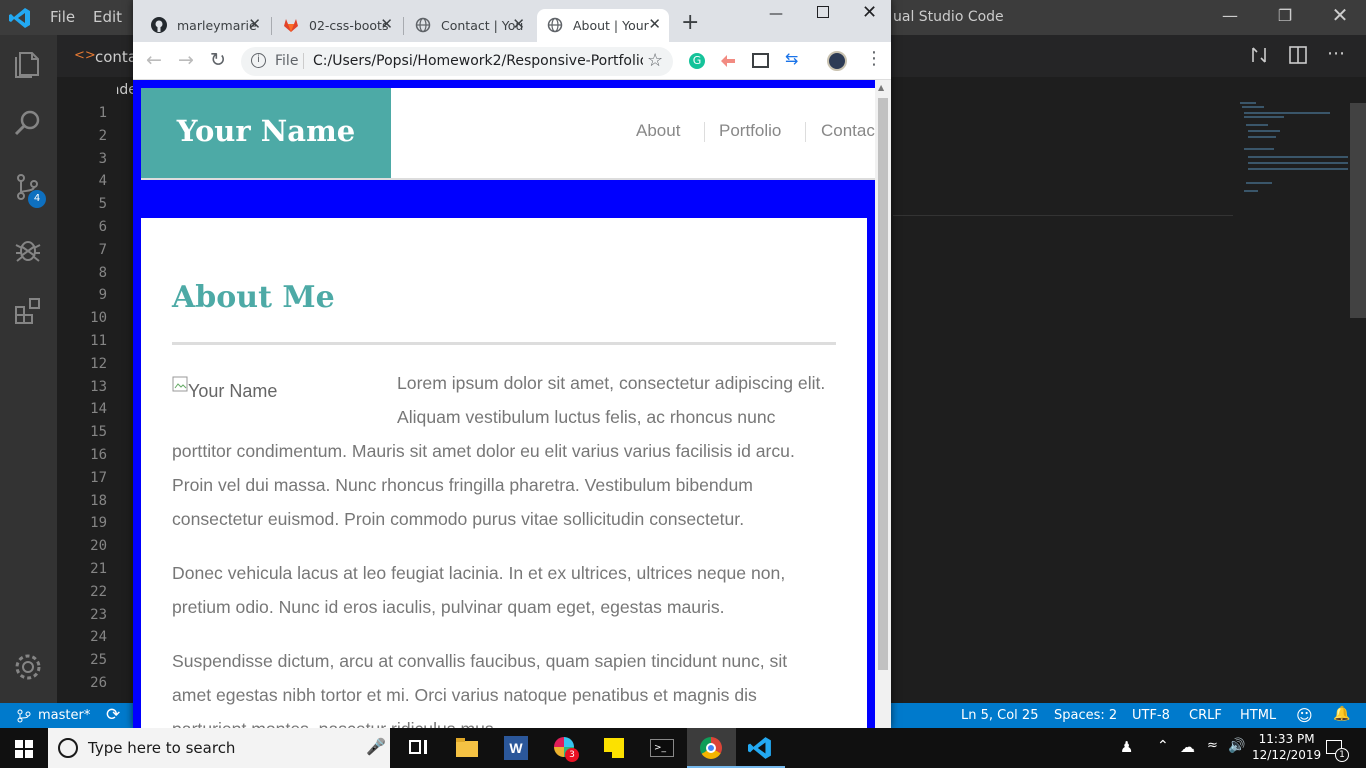  What do you see at coordinates (24, 749) in the screenshot?
I see `windows-start-icon` at bounding box center [24, 749].